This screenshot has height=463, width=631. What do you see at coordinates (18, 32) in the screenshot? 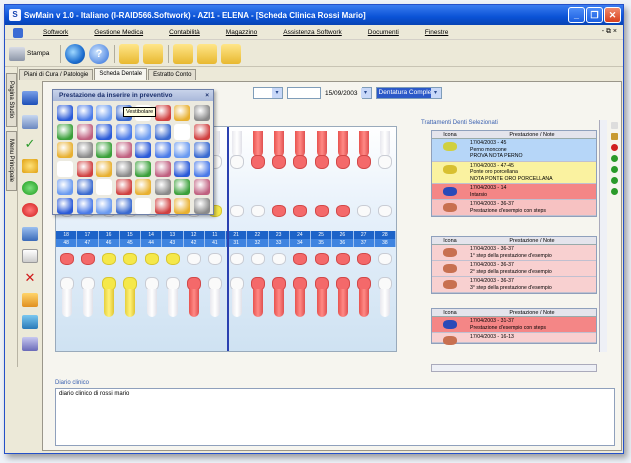
I see `app-menu-icon` at bounding box center [18, 32].